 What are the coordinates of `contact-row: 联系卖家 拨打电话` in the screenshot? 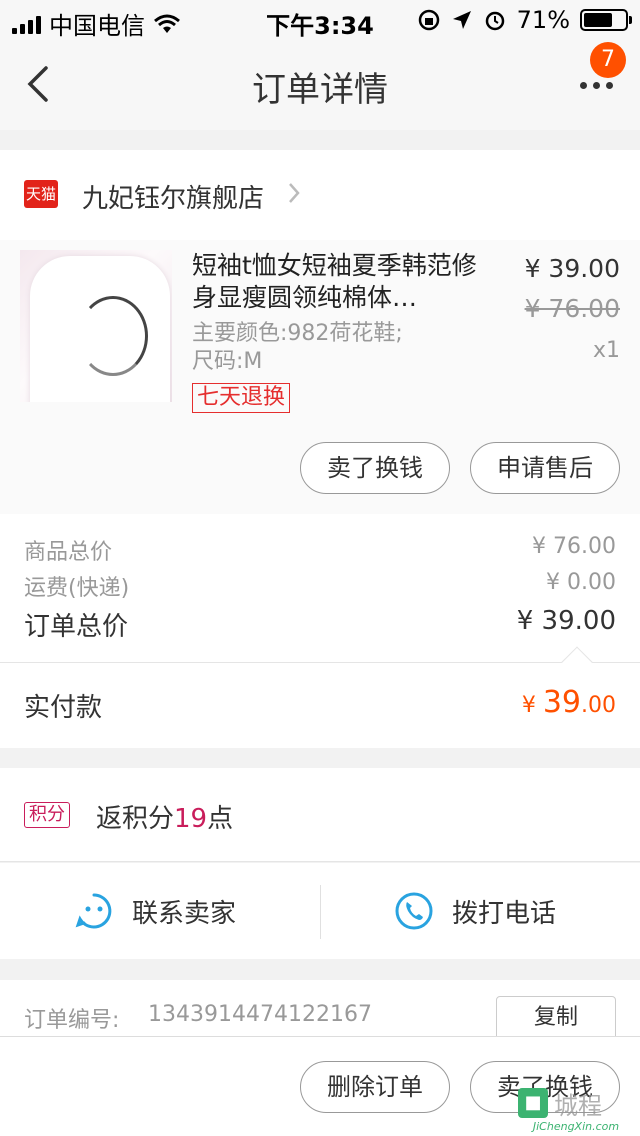 It's located at (320, 911).